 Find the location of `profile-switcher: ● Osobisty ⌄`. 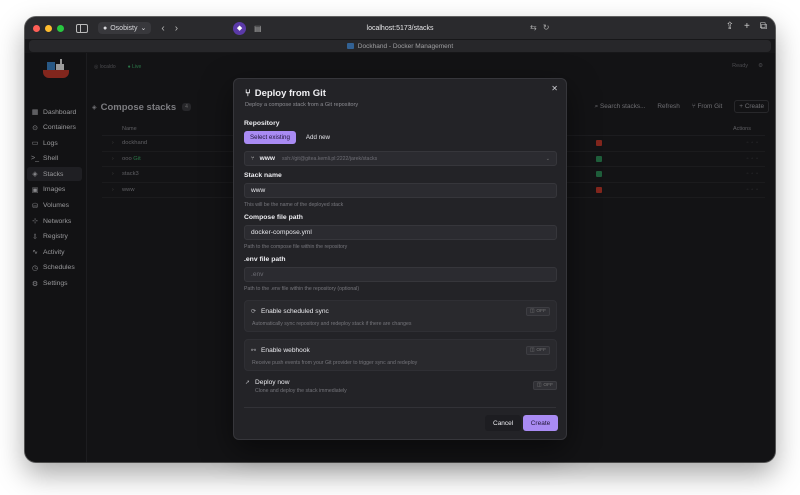

profile-switcher: ● Osobisty ⌄ is located at coordinates (125, 28).